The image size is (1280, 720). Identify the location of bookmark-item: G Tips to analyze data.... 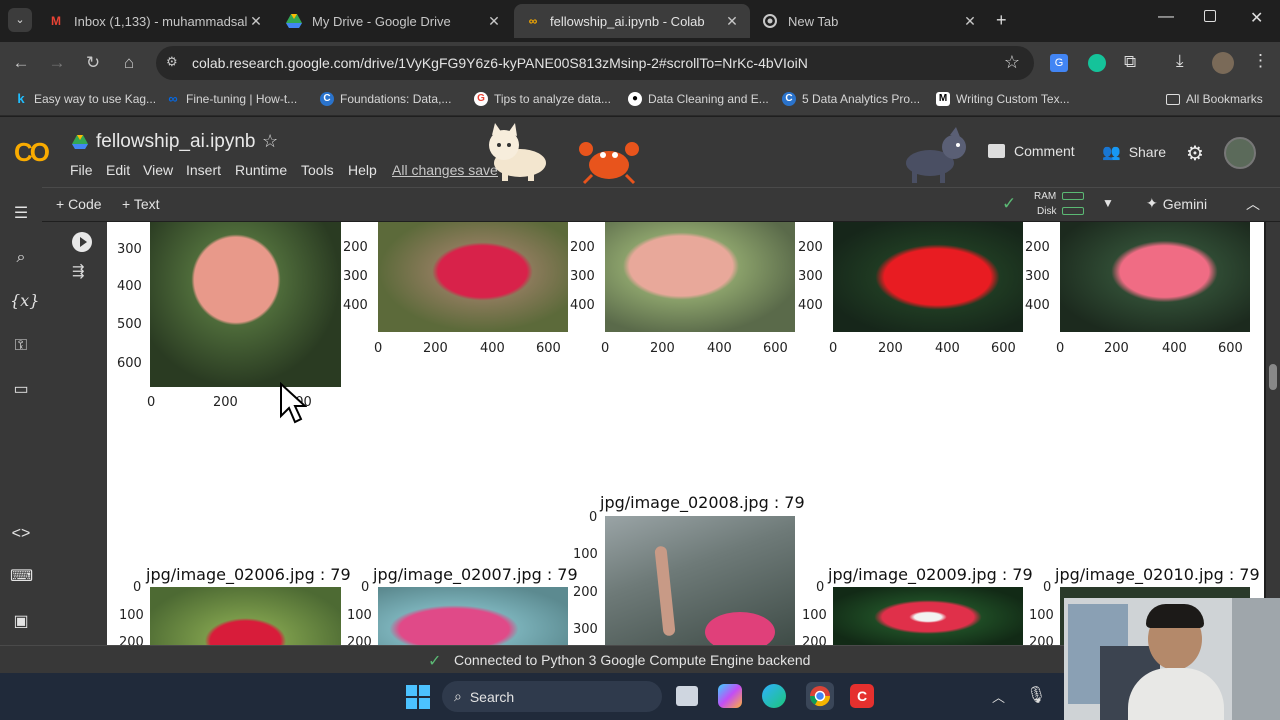
(542, 99).